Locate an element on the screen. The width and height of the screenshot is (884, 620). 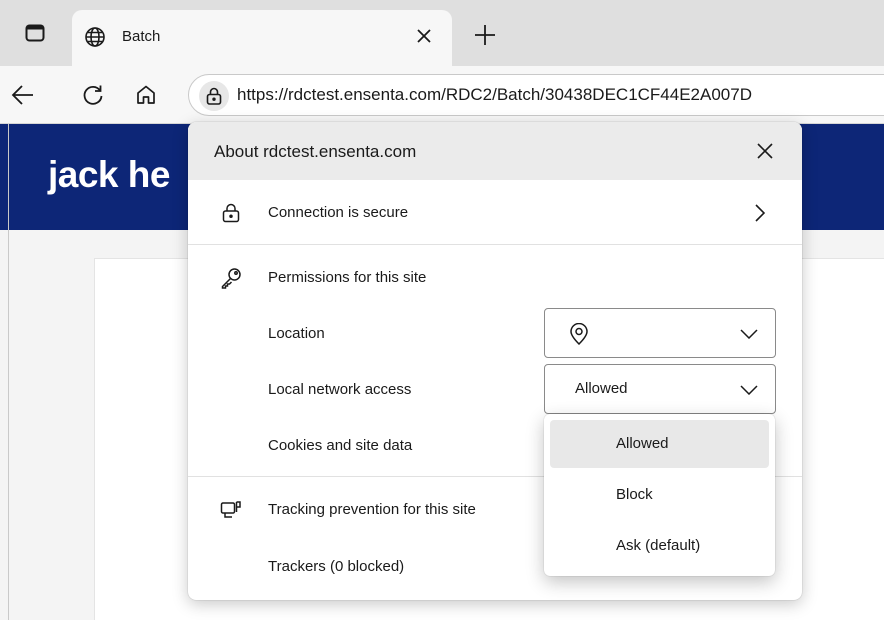
permissions-heading: Permissions for this site is located at coordinates (347, 277).